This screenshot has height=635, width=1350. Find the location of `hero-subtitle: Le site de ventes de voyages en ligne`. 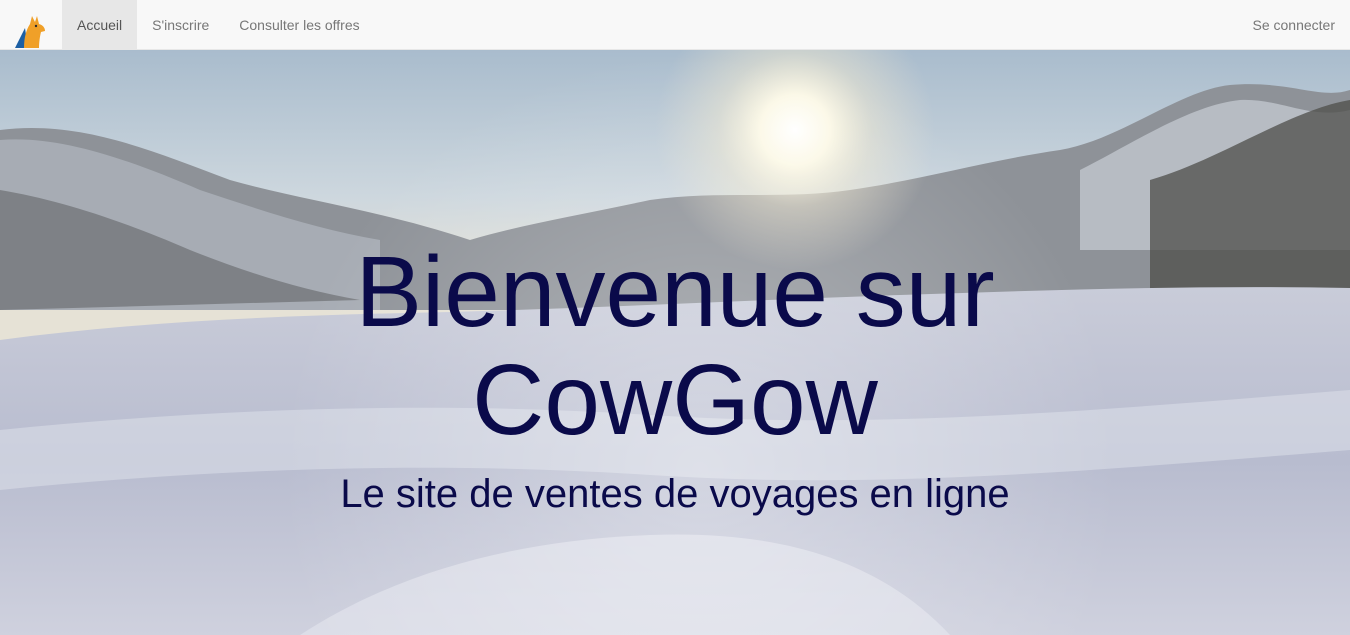

hero-subtitle: Le site de ventes de voyages en ligne is located at coordinates (675, 494).